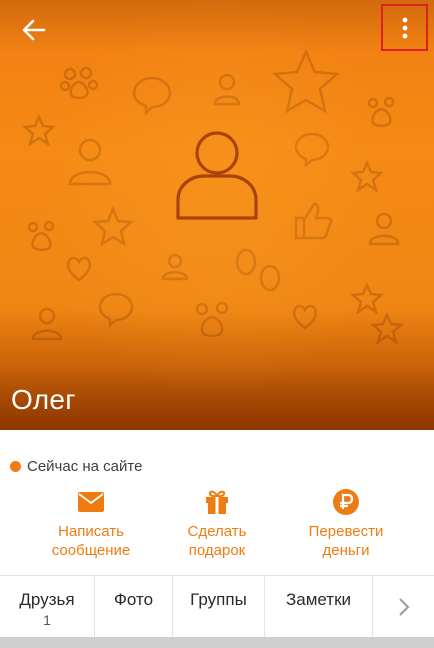 The width and height of the screenshot is (434, 648). I want to click on bottom-divider, so click(217, 642).